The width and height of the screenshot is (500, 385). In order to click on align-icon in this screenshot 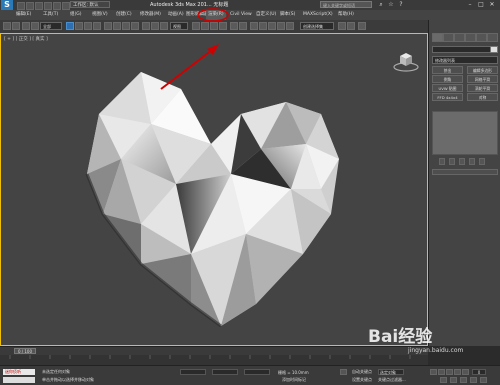, I will do `click(243, 26)`.